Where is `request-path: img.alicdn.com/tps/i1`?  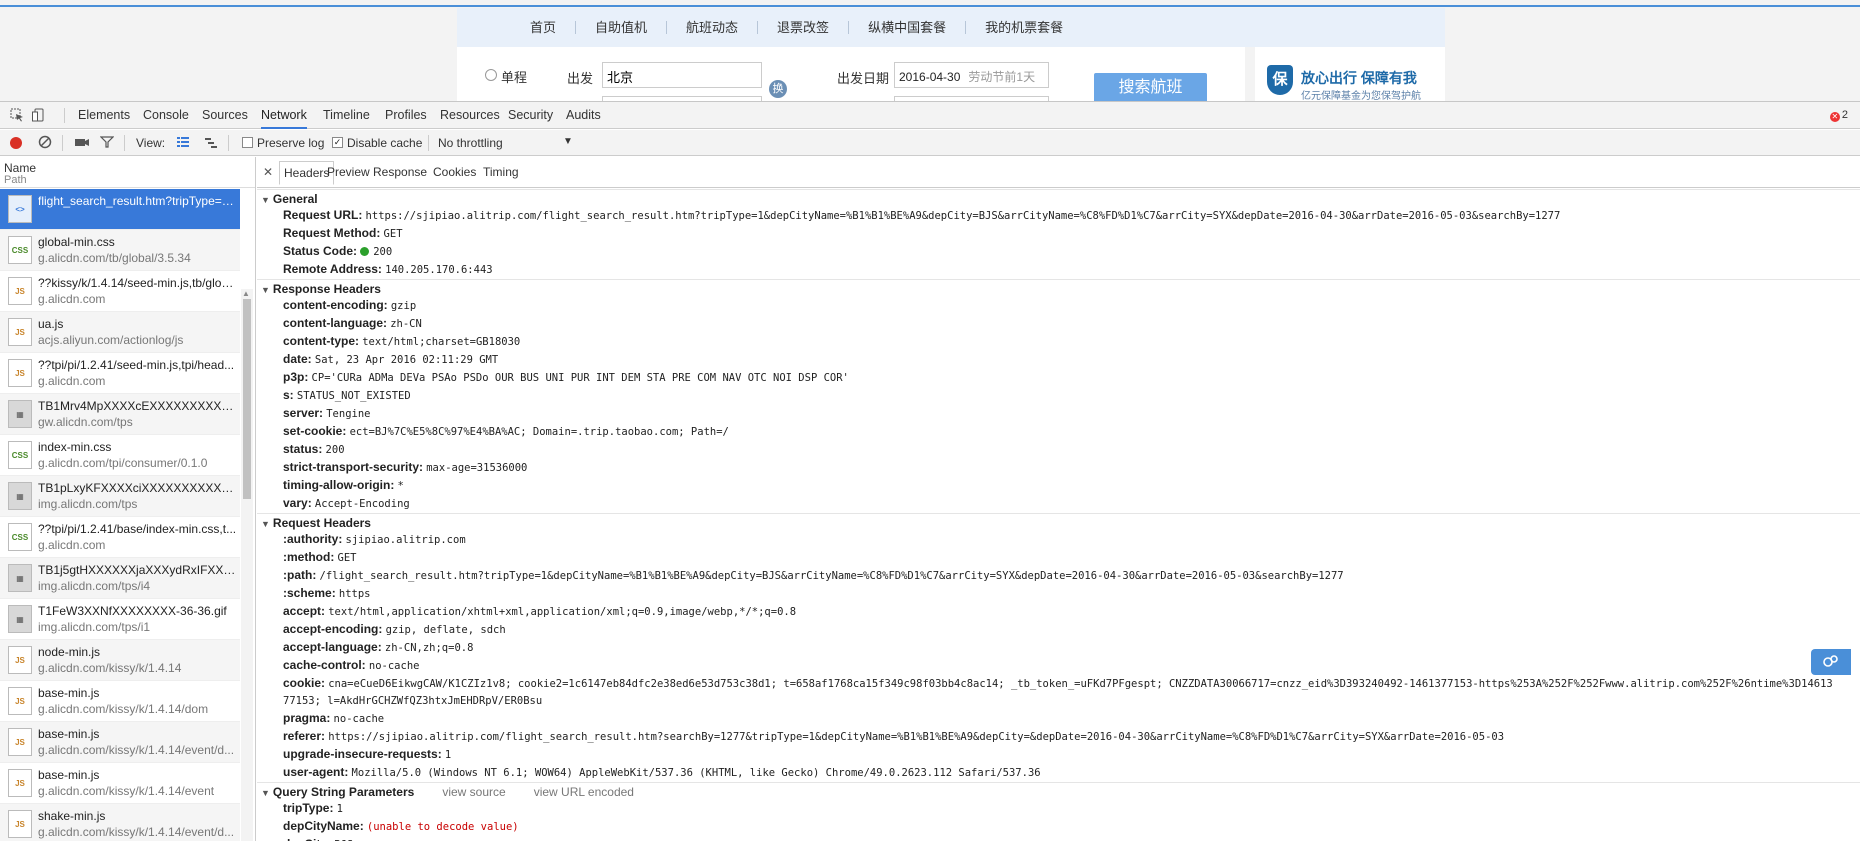 request-path: img.alicdn.com/tps/i1 is located at coordinates (94, 627).